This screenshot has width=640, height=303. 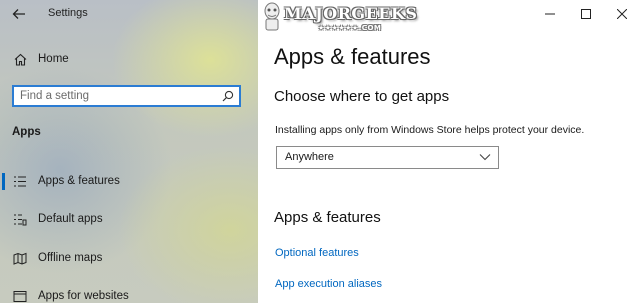 I want to click on close-icon, so click(x=622, y=14).